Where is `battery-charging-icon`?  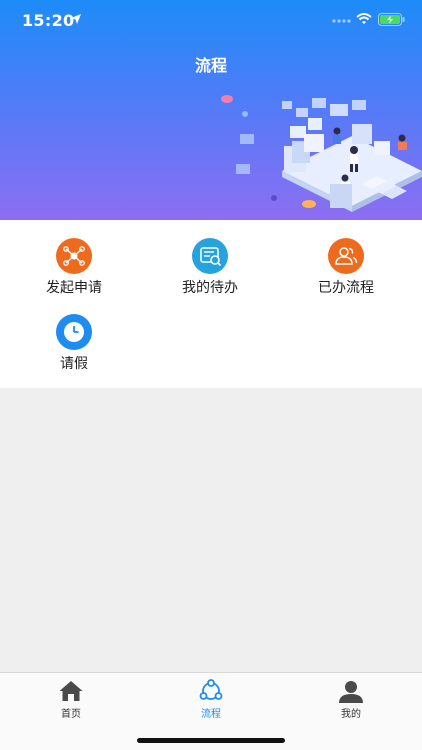
battery-charging-icon is located at coordinates (391, 19).